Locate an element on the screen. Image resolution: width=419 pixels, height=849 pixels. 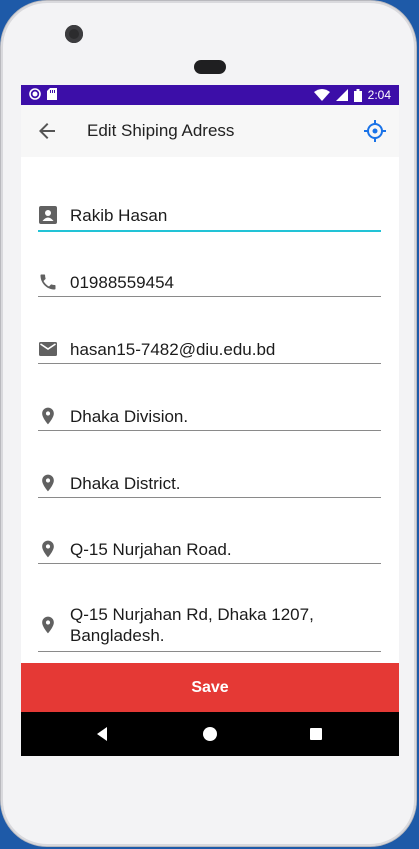
save-button: Save is located at coordinates (210, 687).